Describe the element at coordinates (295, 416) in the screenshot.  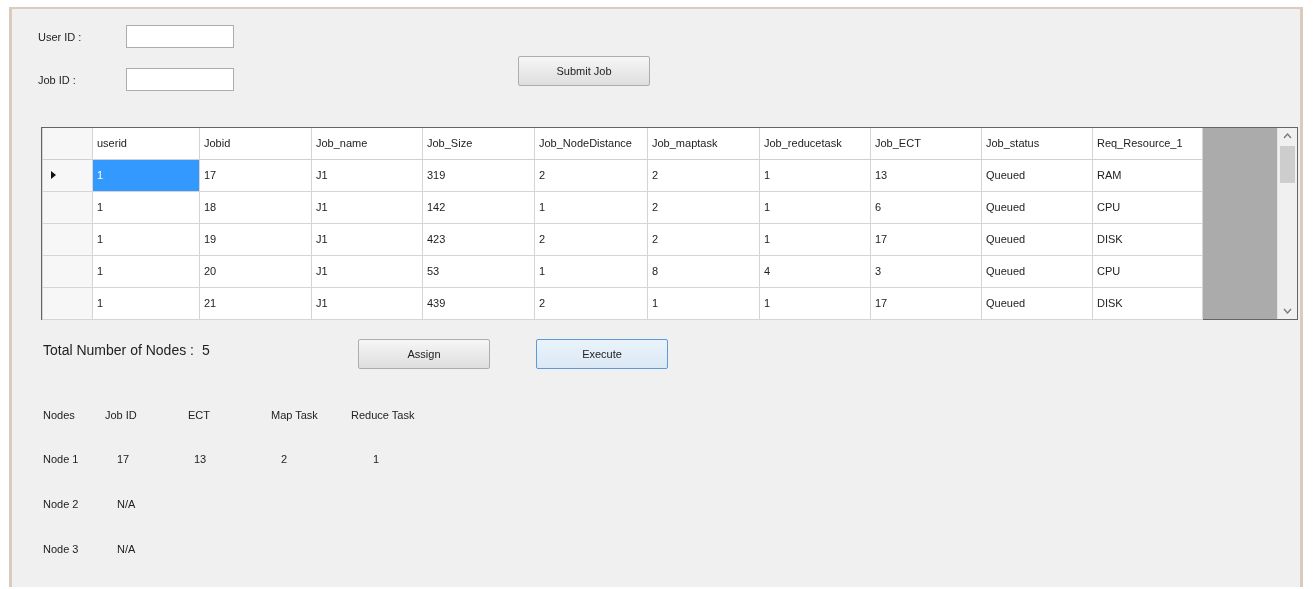
I see `column-label: Map Task` at that location.